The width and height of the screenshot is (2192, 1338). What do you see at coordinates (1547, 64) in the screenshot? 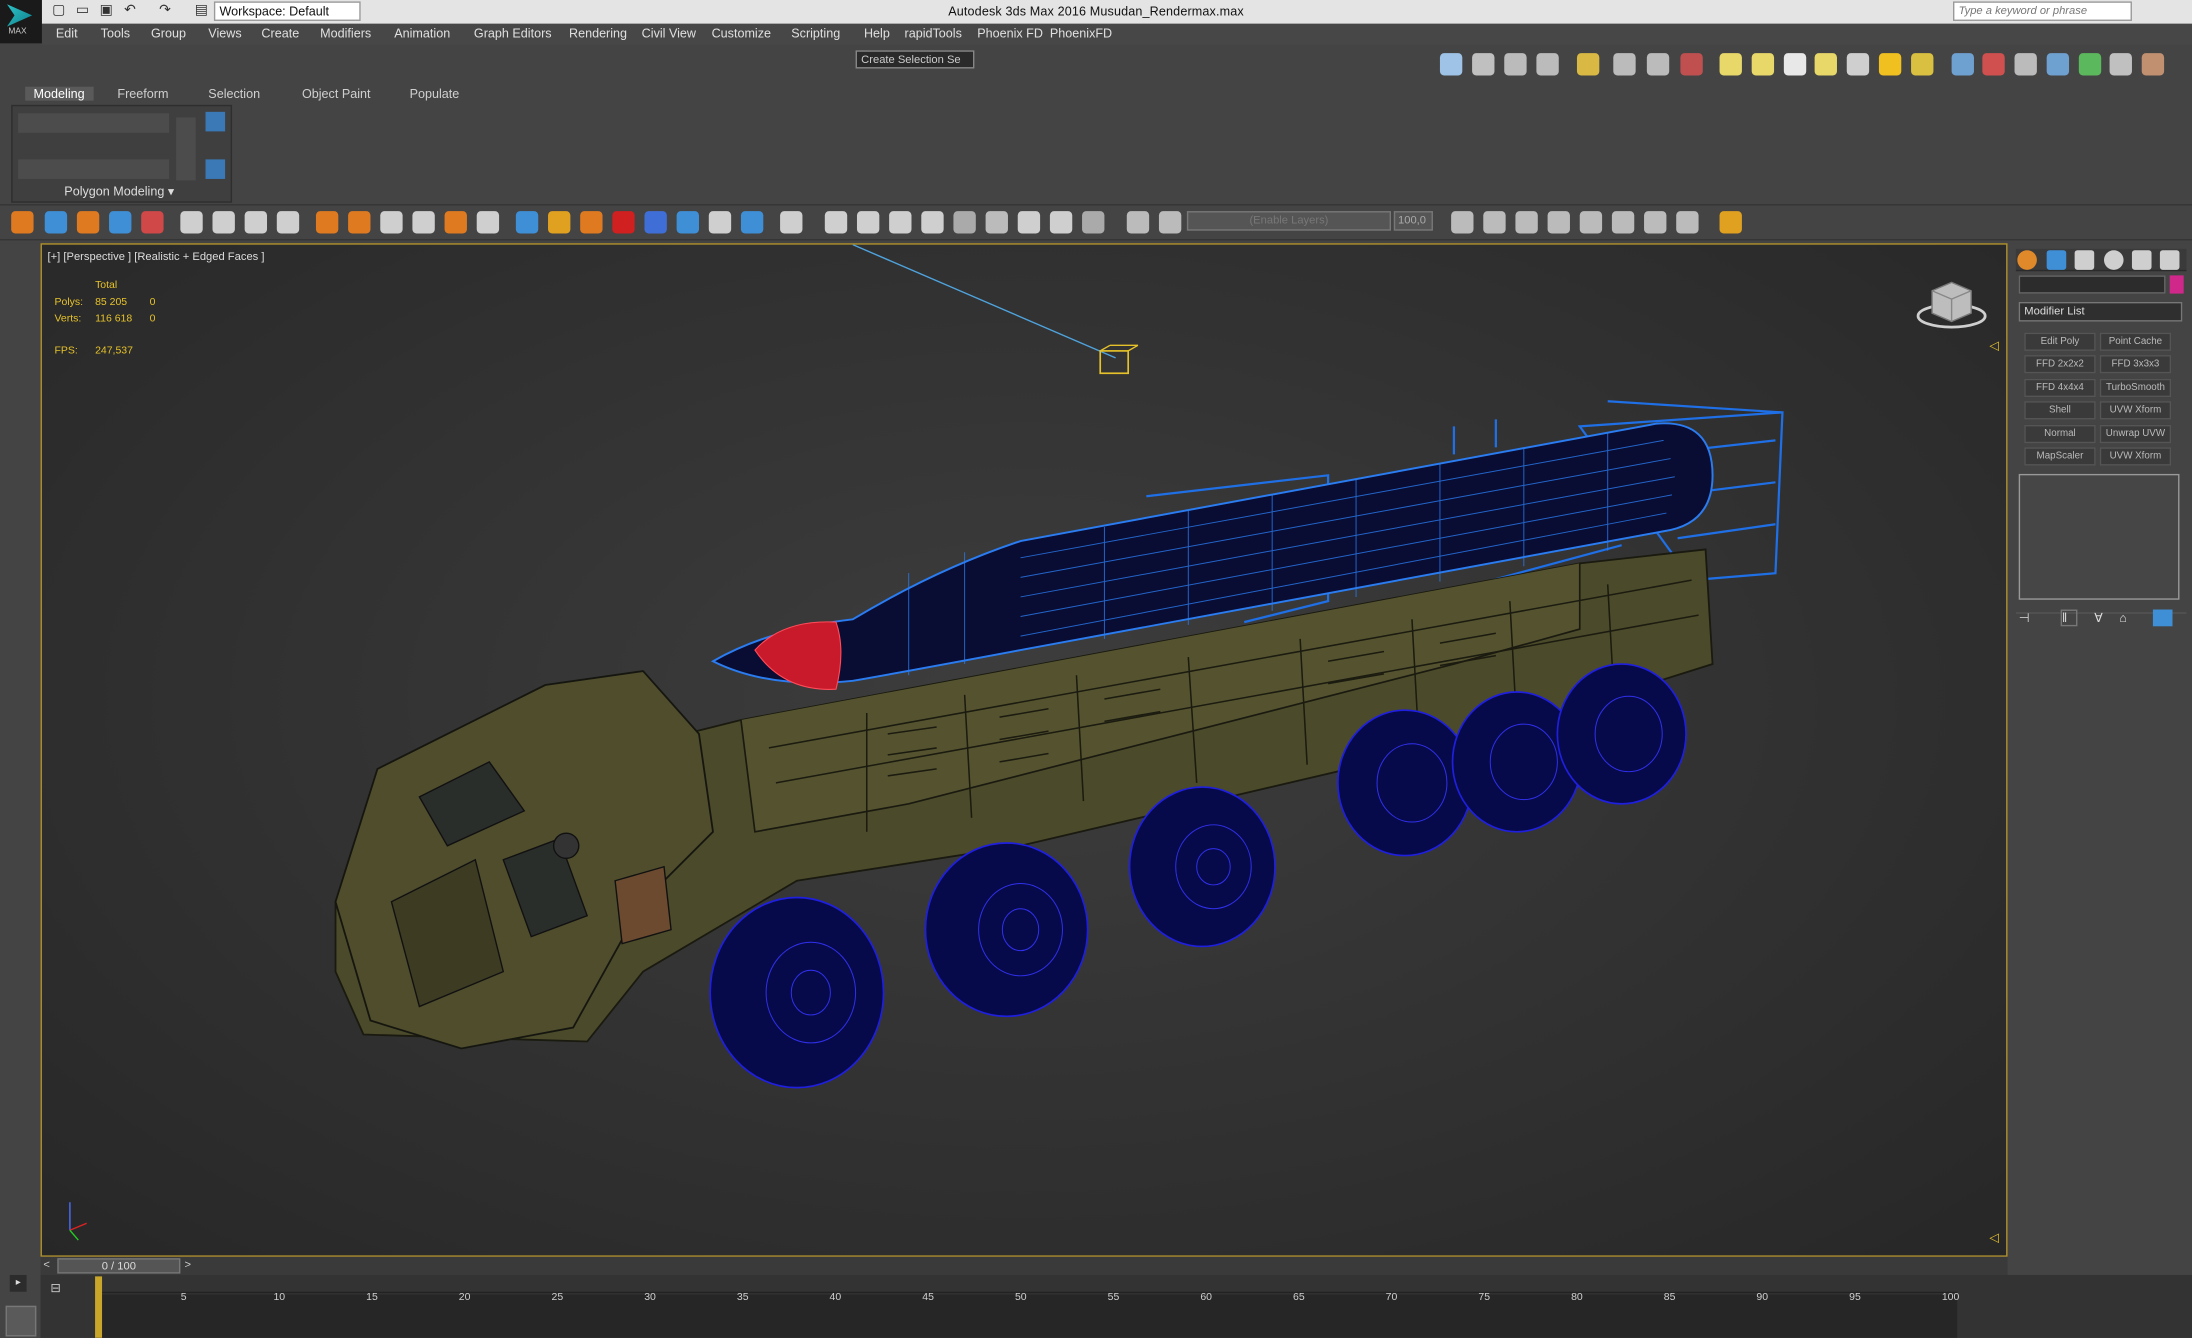
I see `material-editor-icon` at bounding box center [1547, 64].